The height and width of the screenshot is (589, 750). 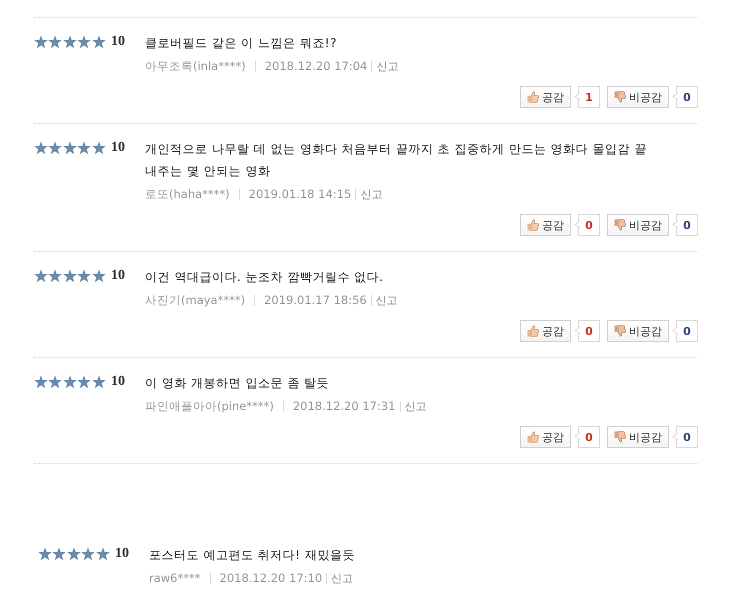 What do you see at coordinates (252, 555) in the screenshot?
I see `review-text: 포스터도 예고편도 취저다! 재밌을듯` at bounding box center [252, 555].